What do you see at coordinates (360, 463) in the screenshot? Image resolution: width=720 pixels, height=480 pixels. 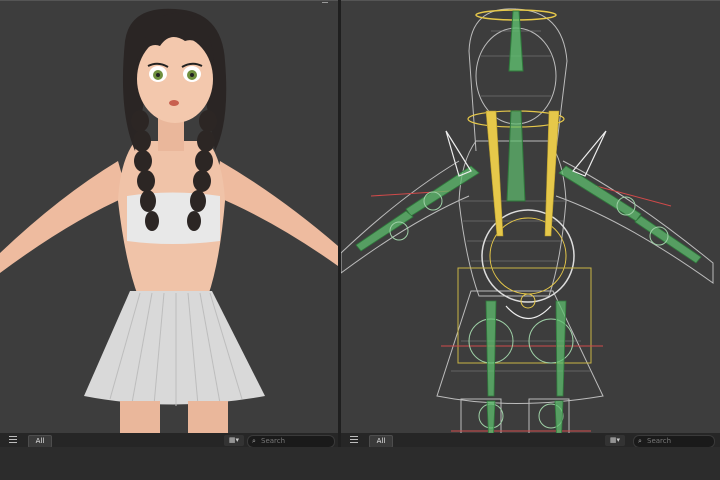 I see `lower-area` at bounding box center [360, 463].